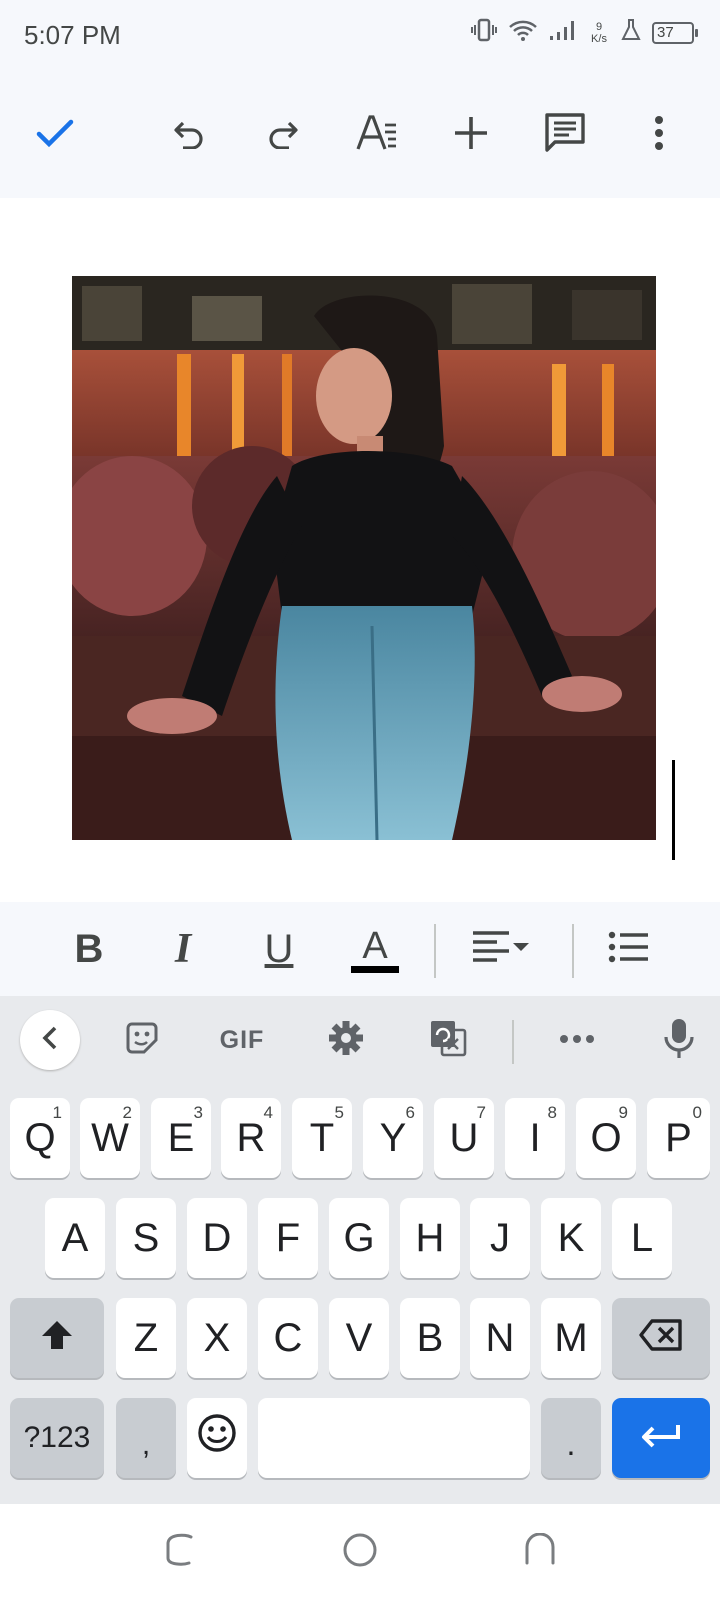 The image size is (720, 1600). I want to click on recents-button, so click(180, 1552).